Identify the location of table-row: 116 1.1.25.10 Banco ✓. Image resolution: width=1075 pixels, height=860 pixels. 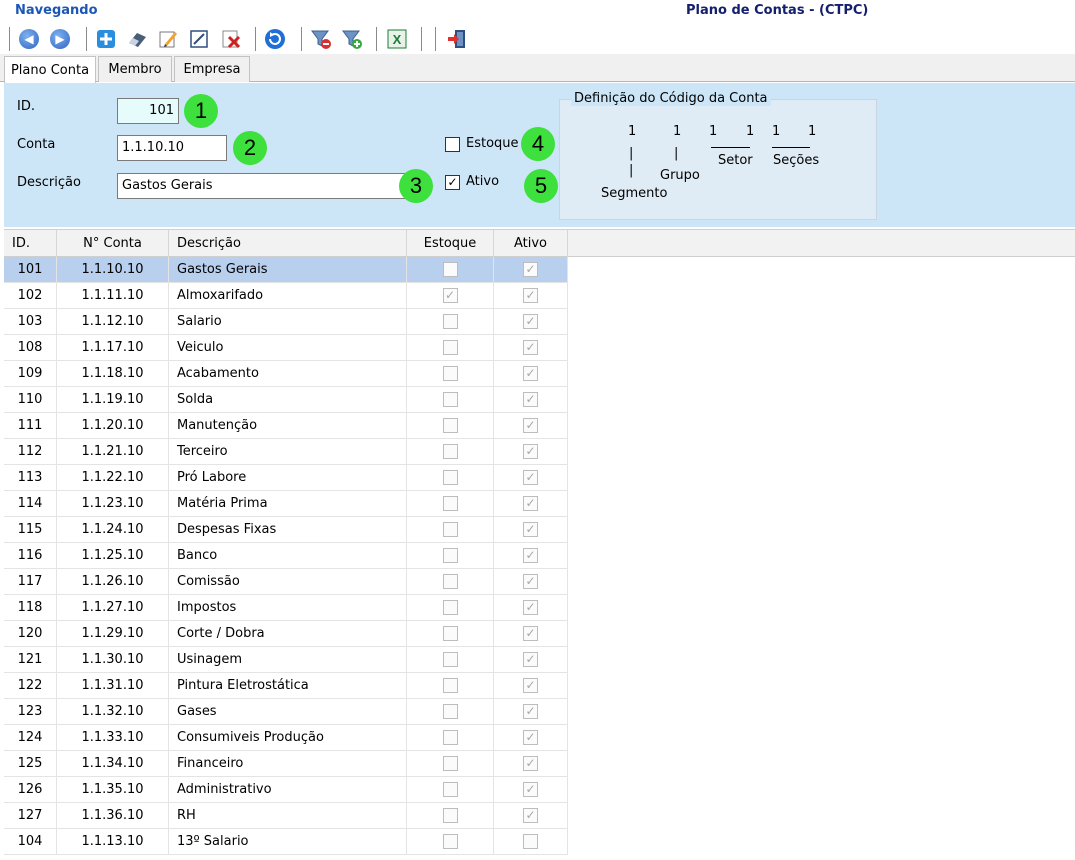
(286, 556).